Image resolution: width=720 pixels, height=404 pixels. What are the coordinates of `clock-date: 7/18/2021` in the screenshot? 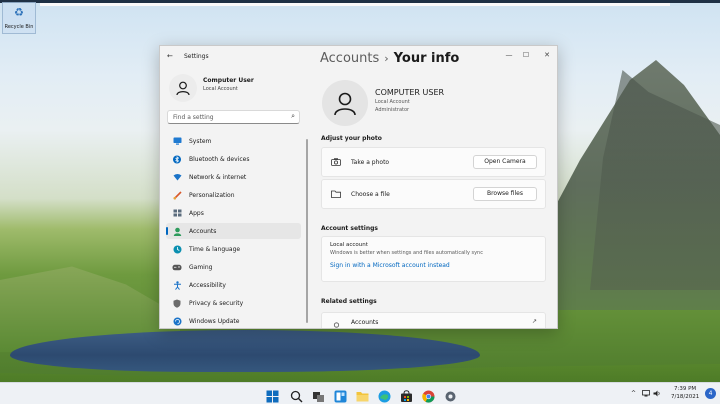 It's located at (685, 397).